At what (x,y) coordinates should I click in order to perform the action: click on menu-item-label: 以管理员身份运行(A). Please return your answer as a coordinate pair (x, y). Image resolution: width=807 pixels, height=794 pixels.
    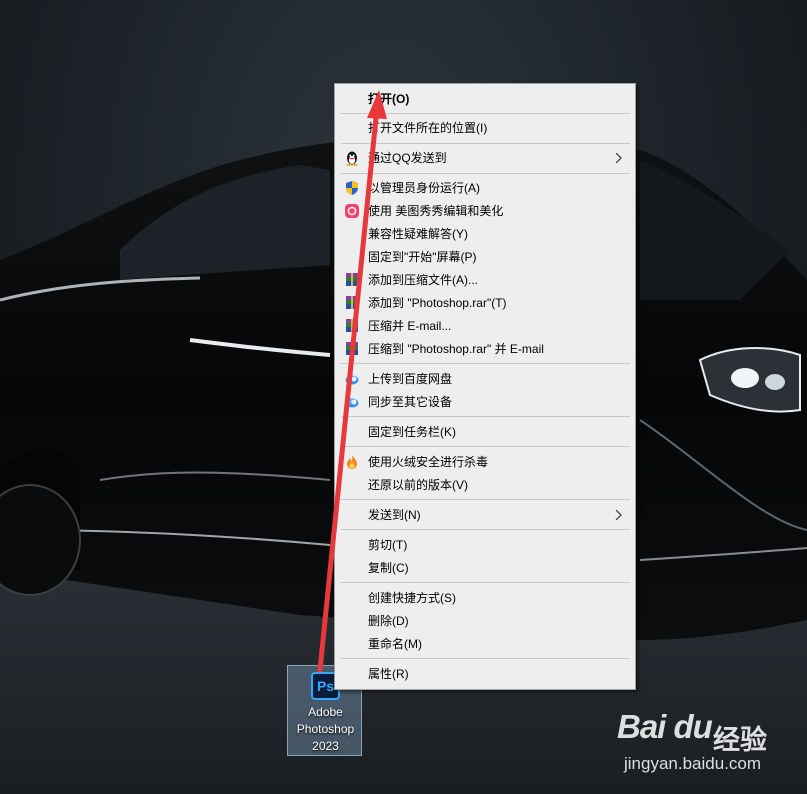
    Looking at the image, I should click on (424, 188).